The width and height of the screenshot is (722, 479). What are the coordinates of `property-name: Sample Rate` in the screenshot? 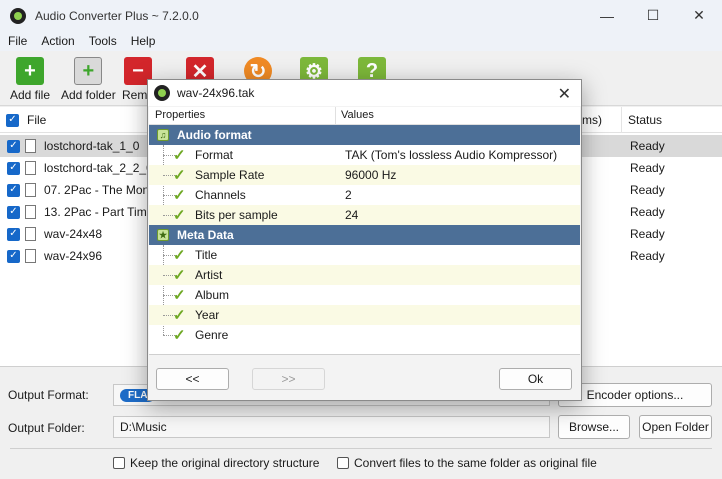 It's located at (230, 175).